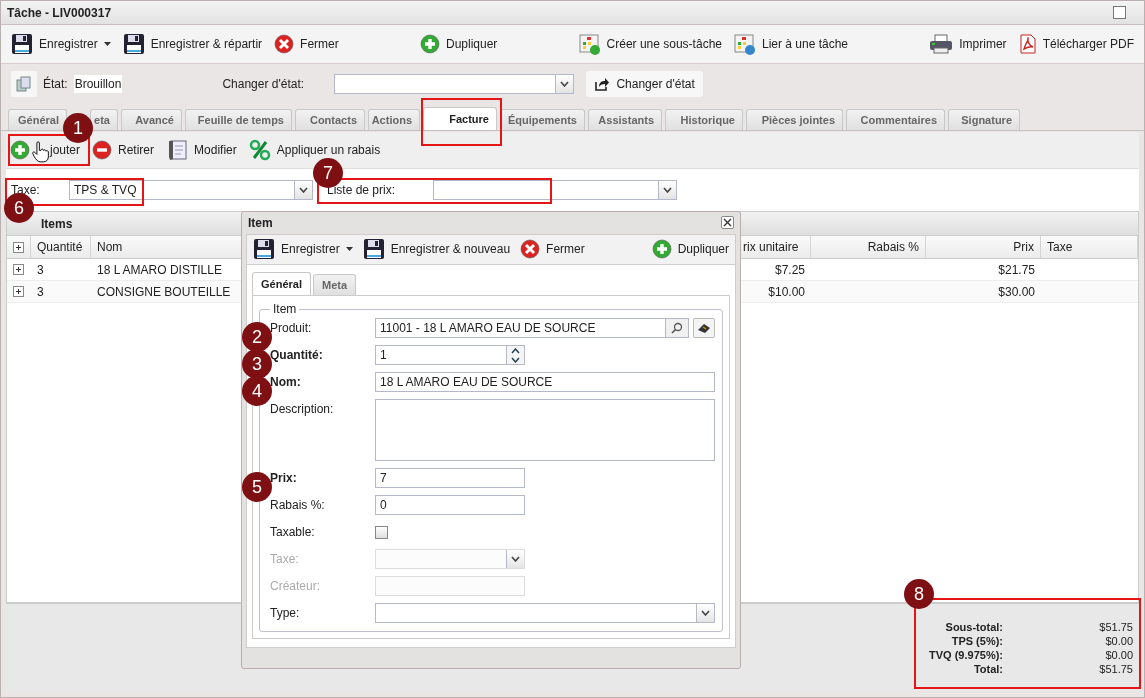 This screenshot has height=698, width=1145. Describe the element at coordinates (59, 12) in the screenshot. I see `window-title: Tâche - LIV000317` at that location.